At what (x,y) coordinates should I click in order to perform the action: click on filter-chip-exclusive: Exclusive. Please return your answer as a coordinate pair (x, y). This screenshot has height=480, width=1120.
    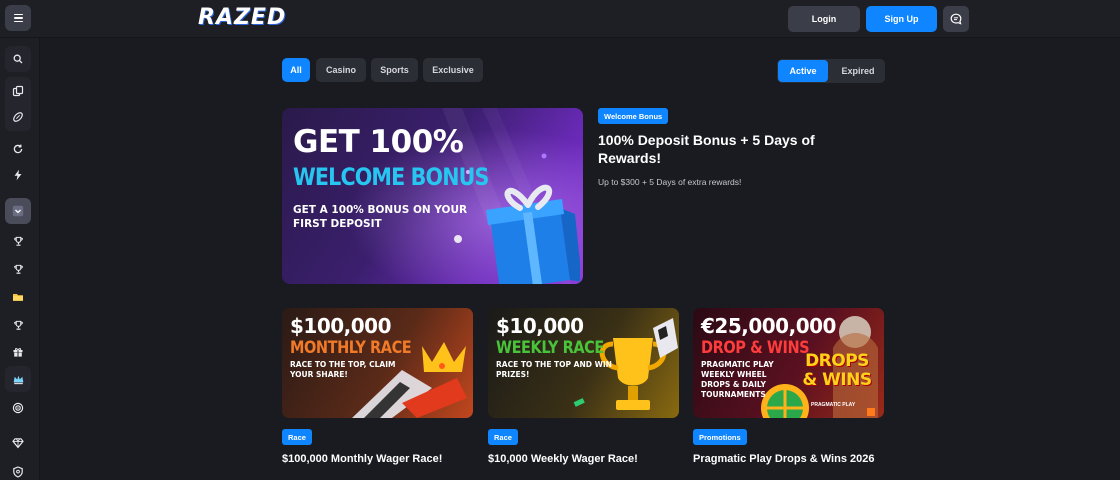
    Looking at the image, I should click on (453, 70).